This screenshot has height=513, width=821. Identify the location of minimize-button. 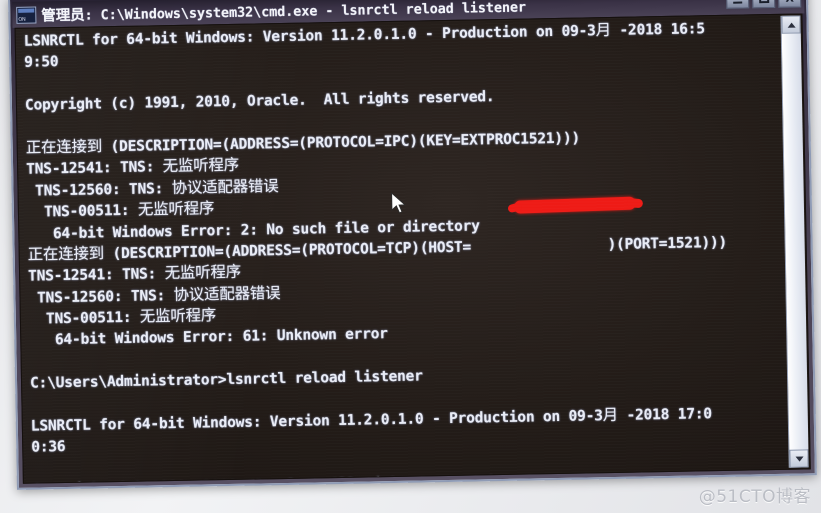
(737, 4).